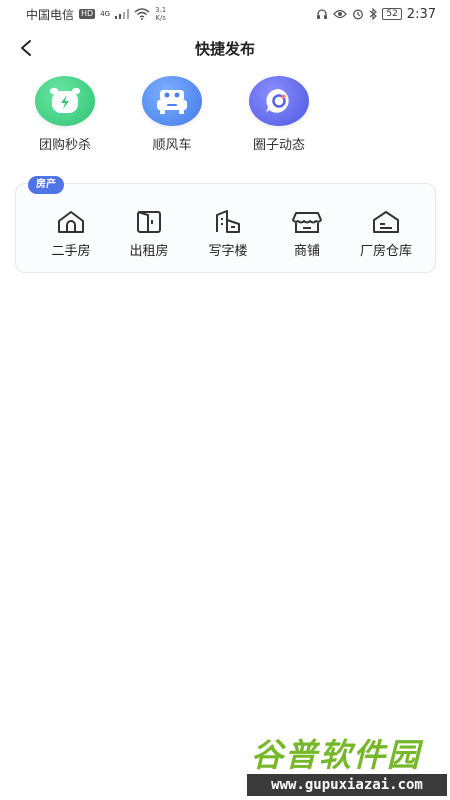  What do you see at coordinates (149, 251) in the screenshot?
I see `property-item-label: 出租房` at bounding box center [149, 251].